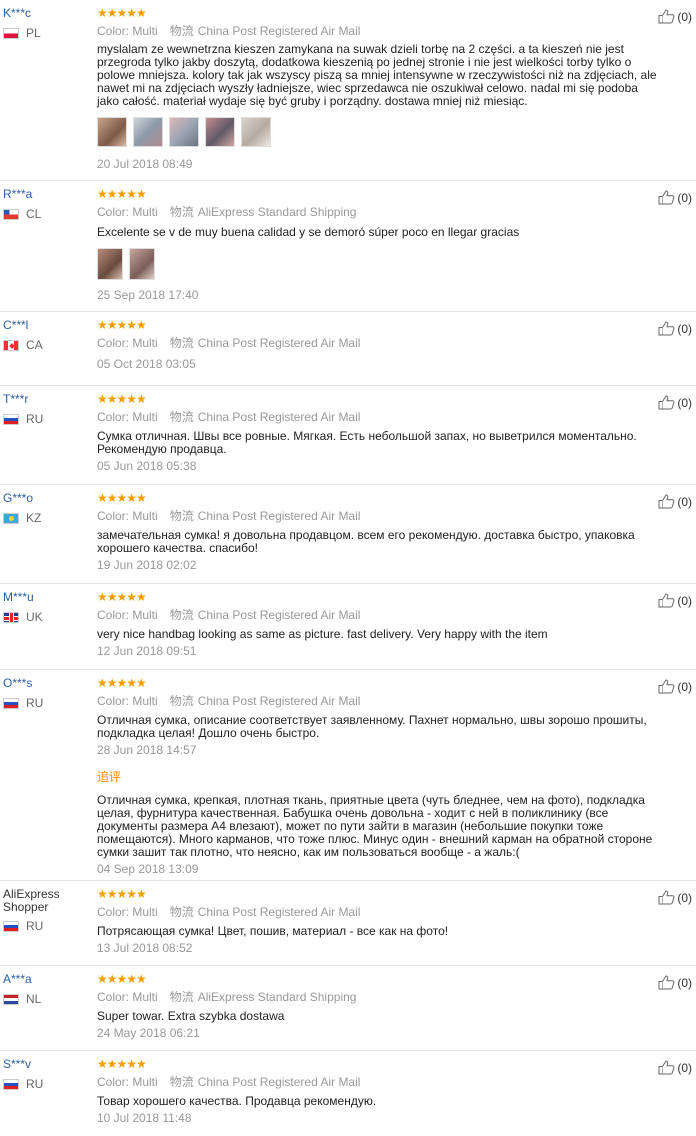  What do you see at coordinates (47, 607) in the screenshot?
I see `reviewer-info: M***u UK` at bounding box center [47, 607].